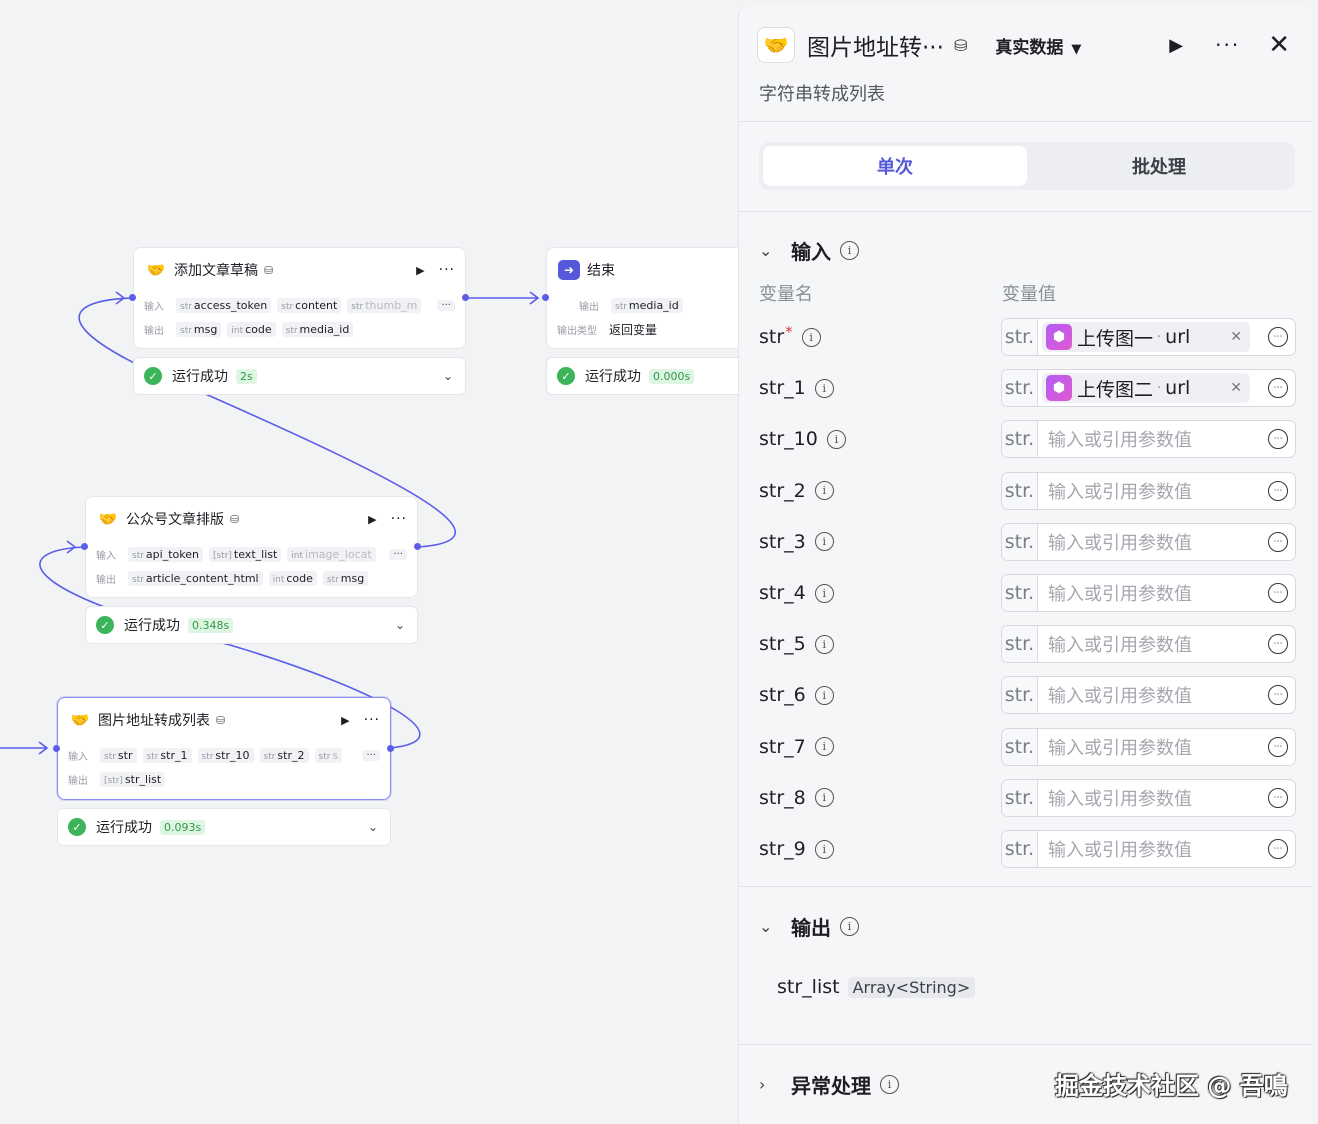  I want to click on duration-badge: 0.000s, so click(672, 376).